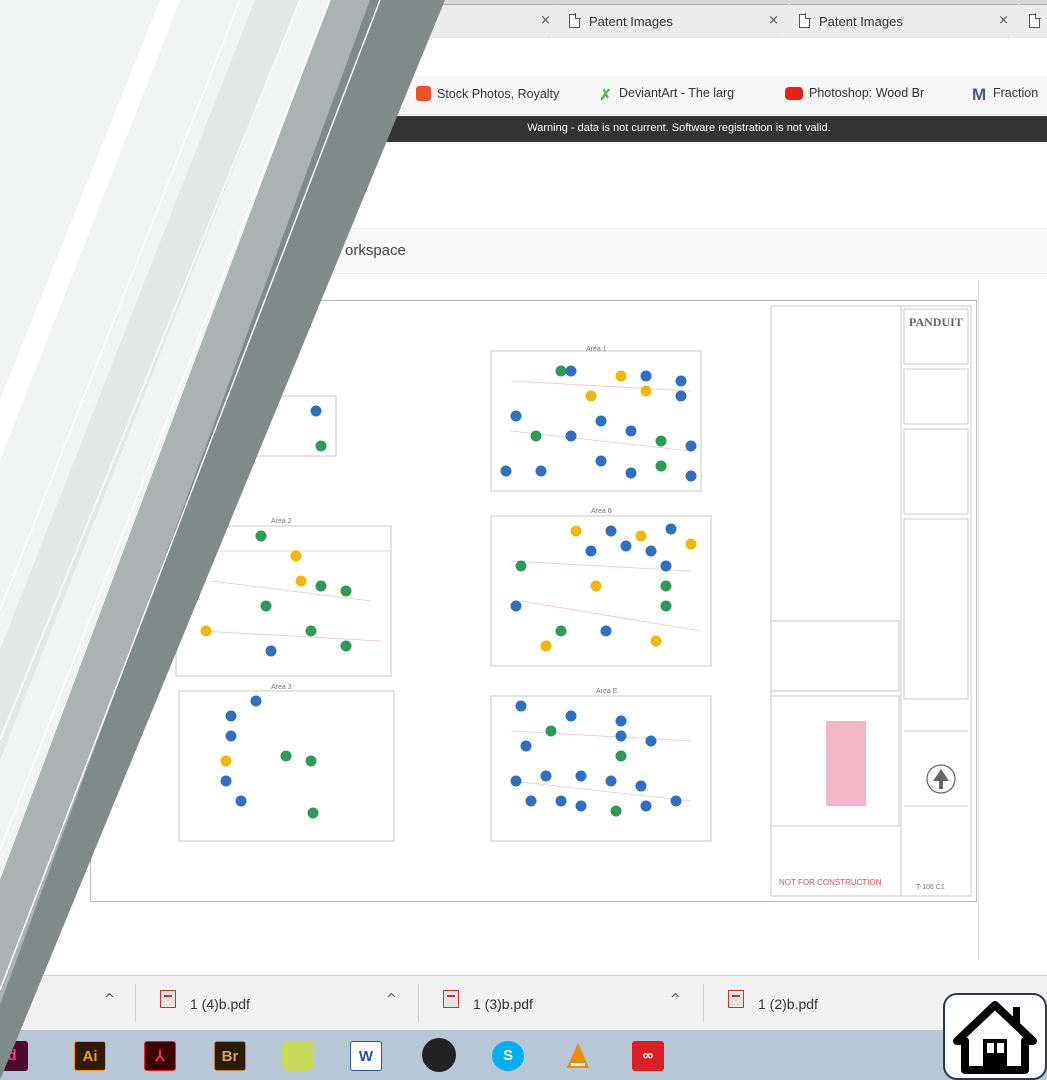 Image resolution: width=1047 pixels, height=1080 pixels. What do you see at coordinates (904, 21) in the screenshot?
I see `browser-tab: Patent Images ×` at bounding box center [904, 21].